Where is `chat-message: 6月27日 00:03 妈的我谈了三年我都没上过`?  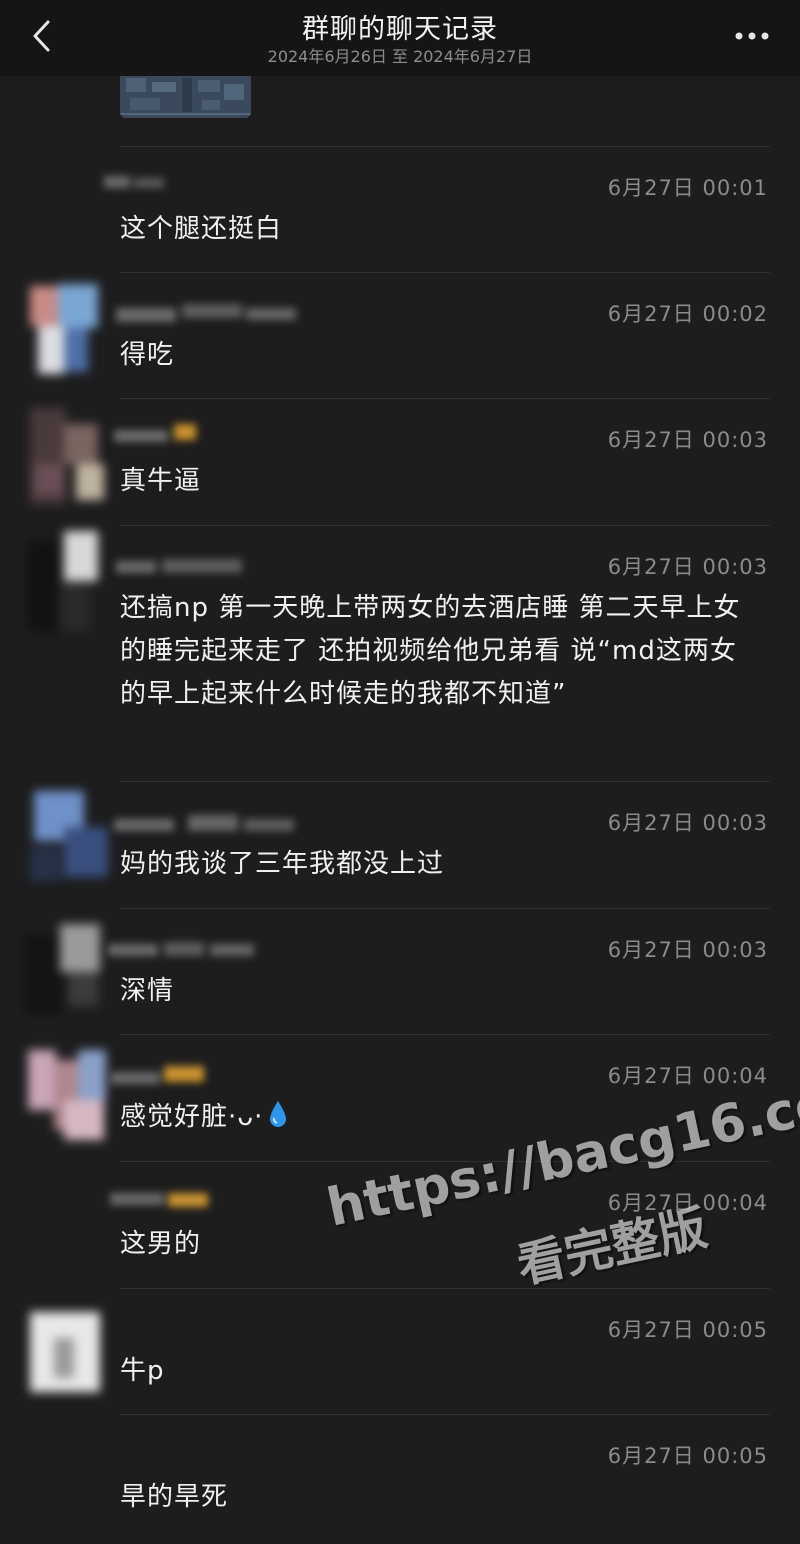
chat-message: 6月27日 00:03 妈的我谈了三年我都没上过 is located at coordinates (400, 844).